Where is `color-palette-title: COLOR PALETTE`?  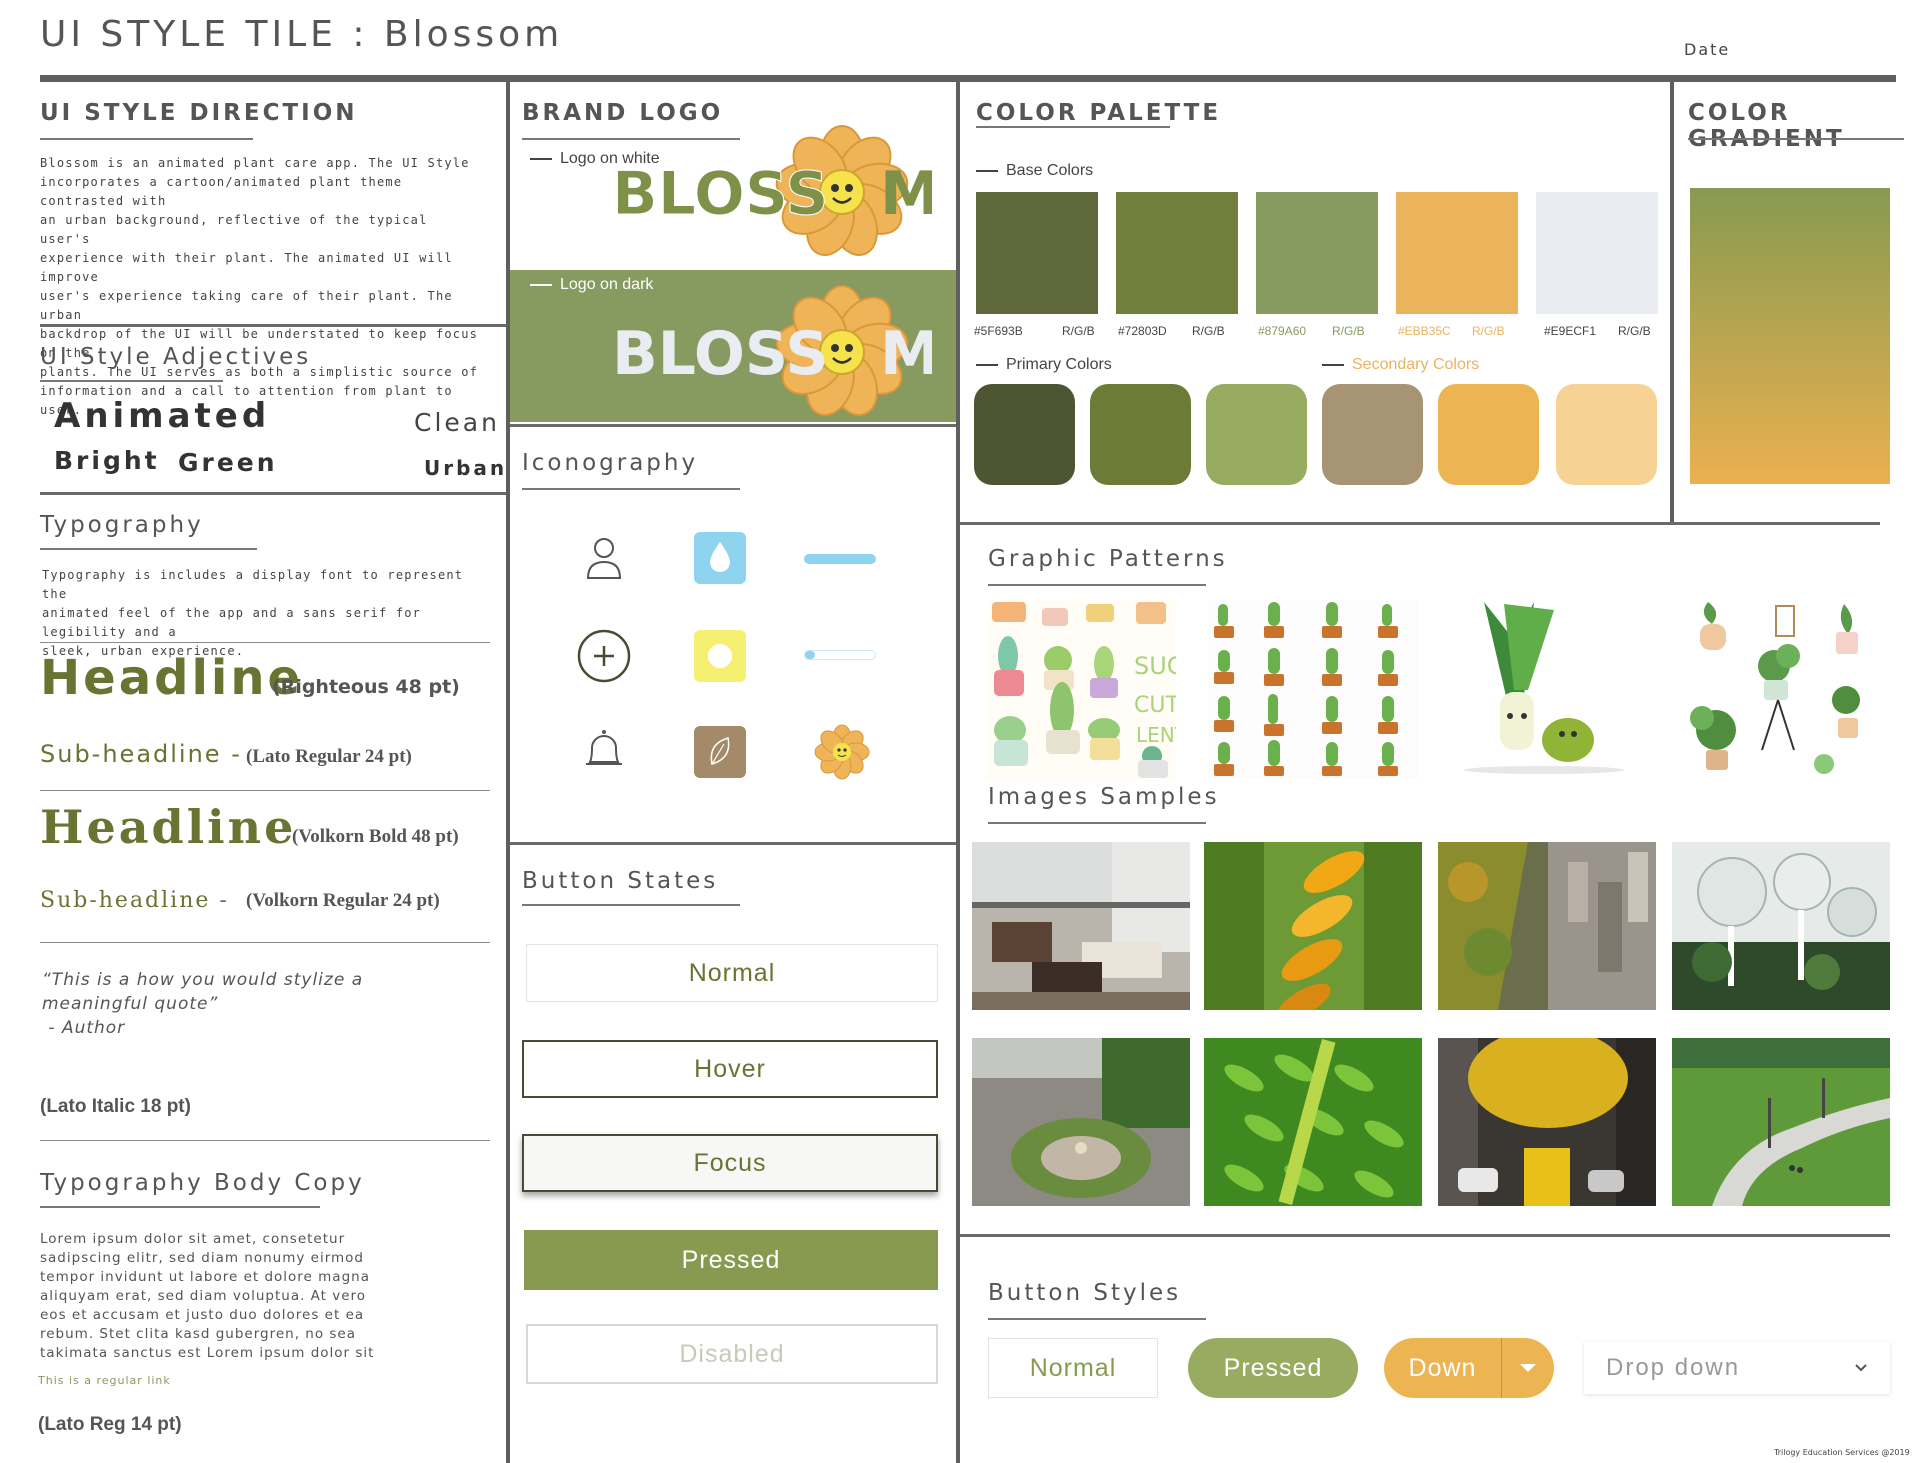
color-palette-title: COLOR PALETTE is located at coordinates (1099, 113).